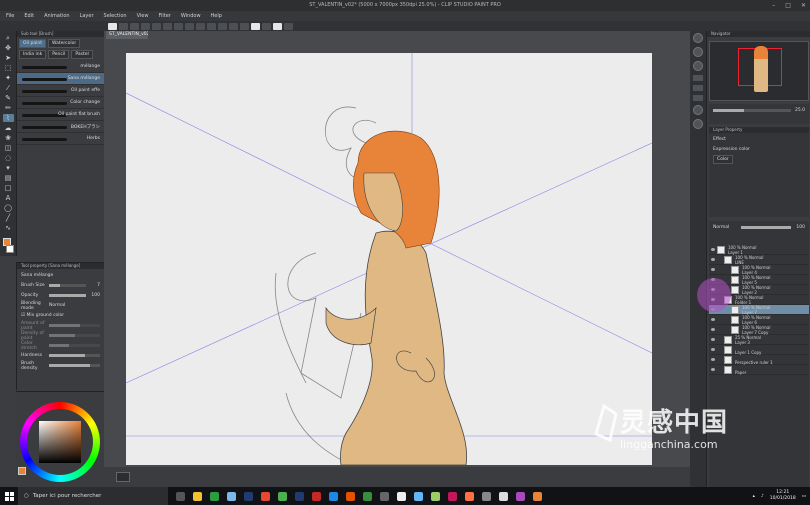 The image size is (810, 505). Describe the element at coordinates (265, 496) in the screenshot. I see `firefox-icon` at that location.